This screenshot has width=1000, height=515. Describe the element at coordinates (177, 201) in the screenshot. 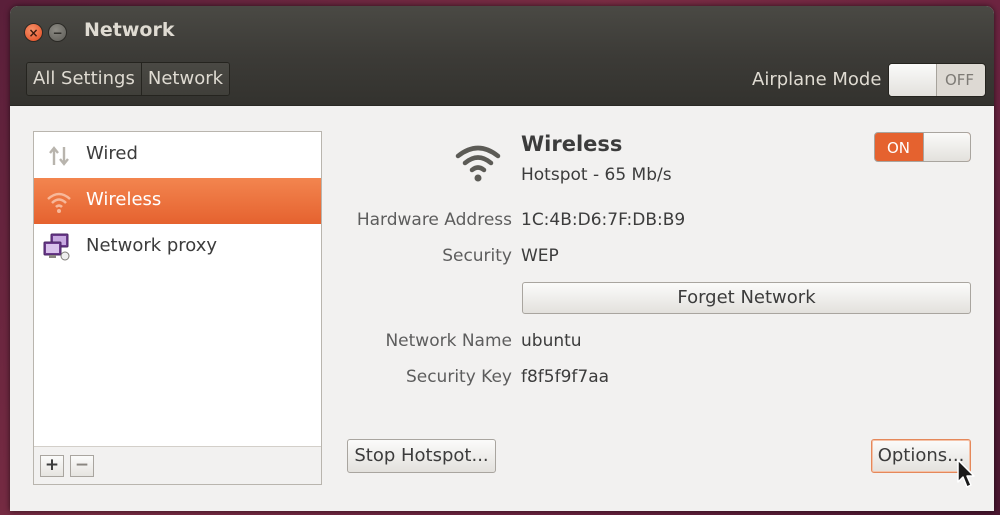

I see `sidebar-item-wireless: Wireless` at that location.